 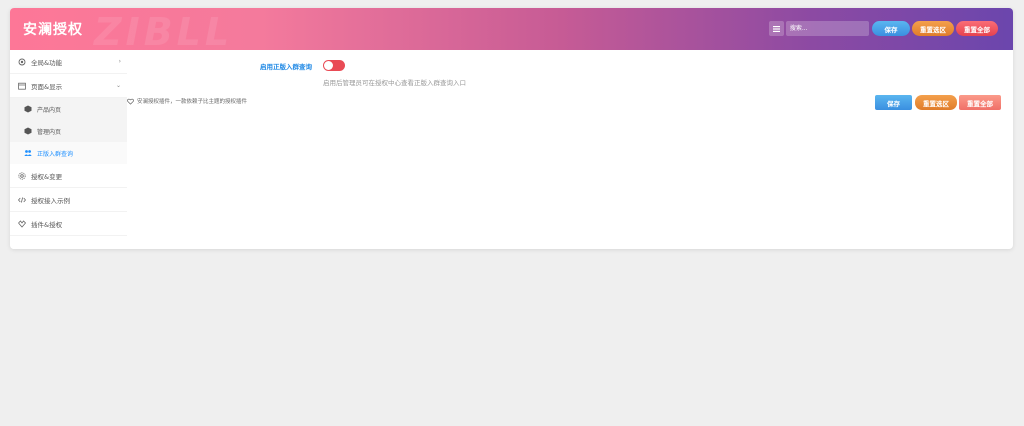 What do you see at coordinates (22, 175) in the screenshot?
I see `settings-icon` at bounding box center [22, 175].